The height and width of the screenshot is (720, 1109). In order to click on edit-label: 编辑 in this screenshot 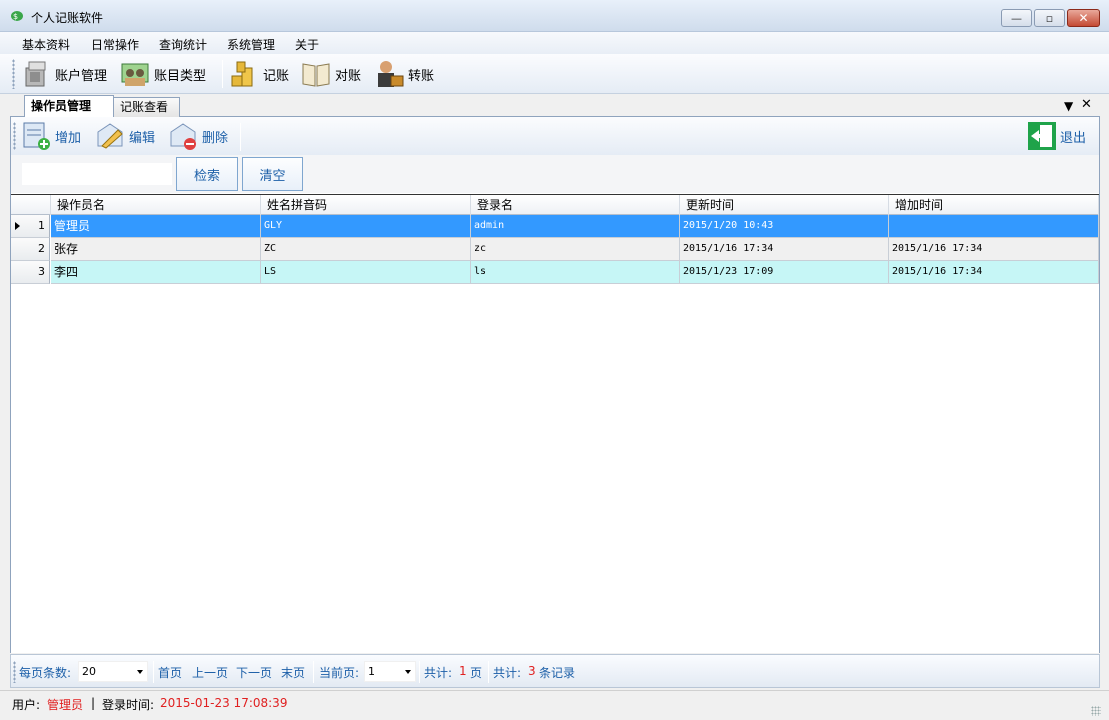, I will do `click(142, 138)`.